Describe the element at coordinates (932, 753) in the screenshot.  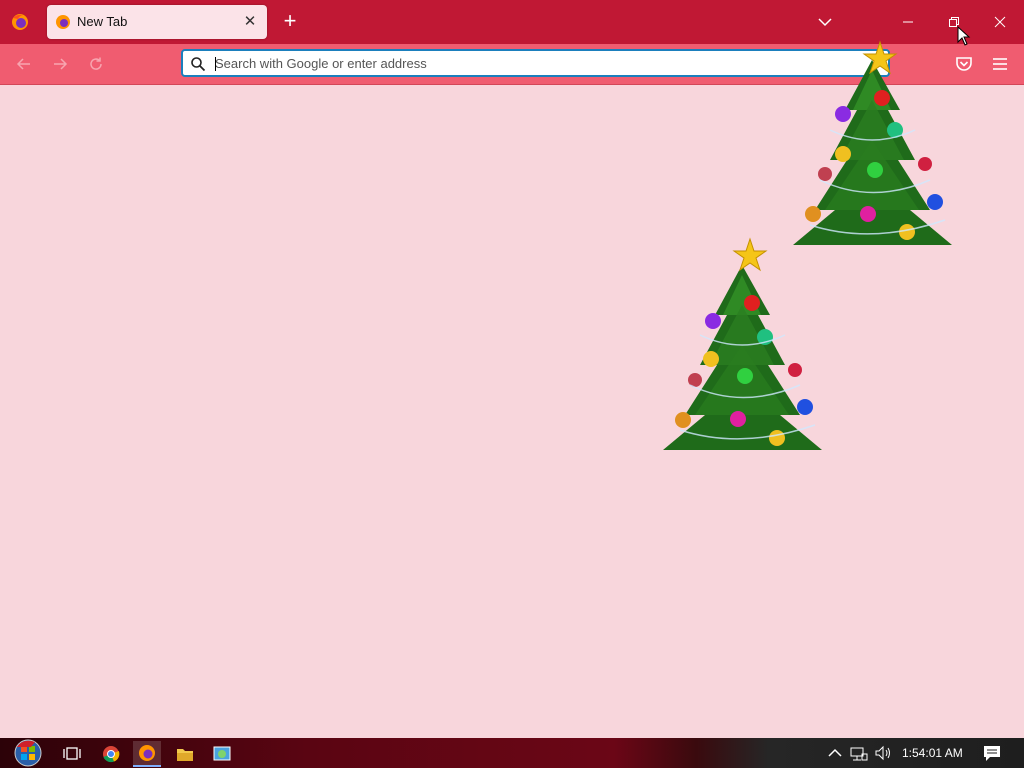
I see `taskbar-clock: 1:54:01 AM` at that location.